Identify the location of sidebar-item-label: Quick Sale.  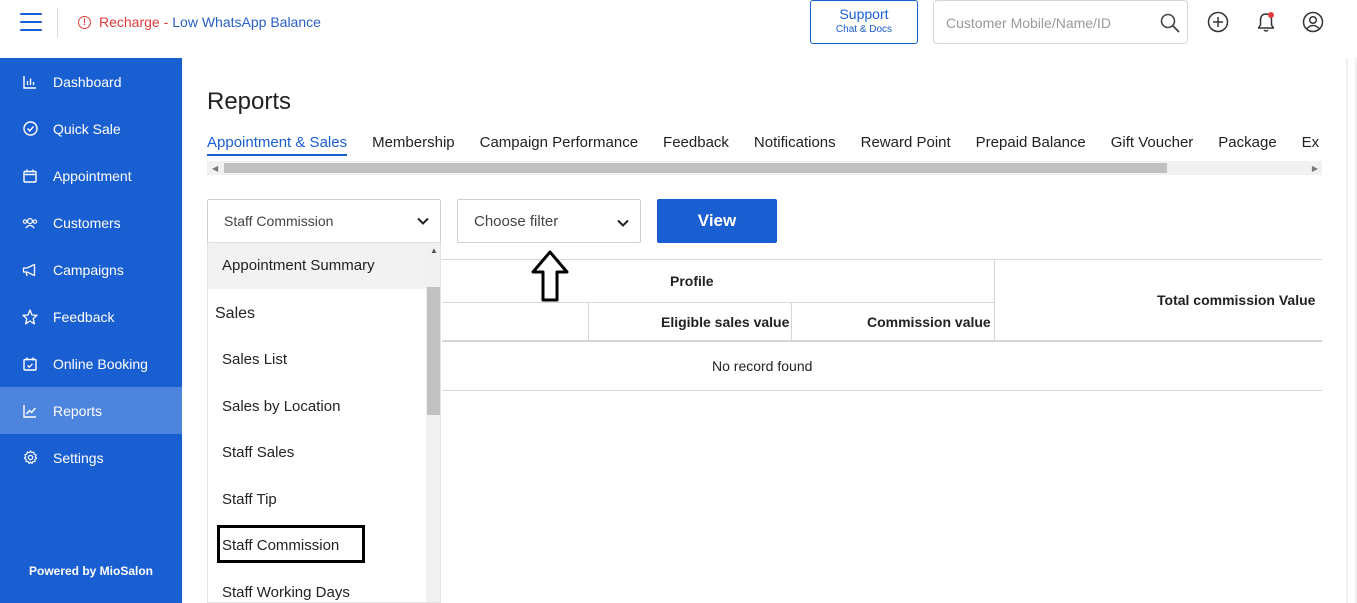
(87, 128).